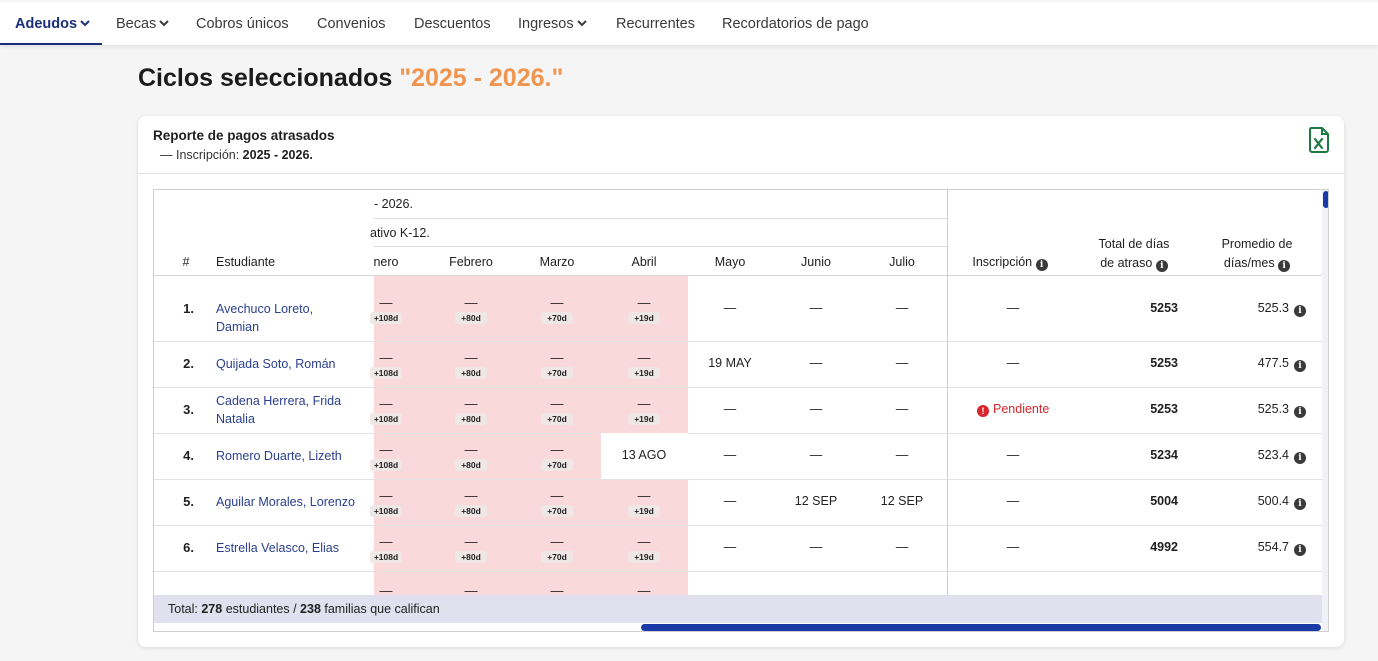 This screenshot has height=661, width=1378. I want to click on tab-becas: Becas, so click(143, 24).